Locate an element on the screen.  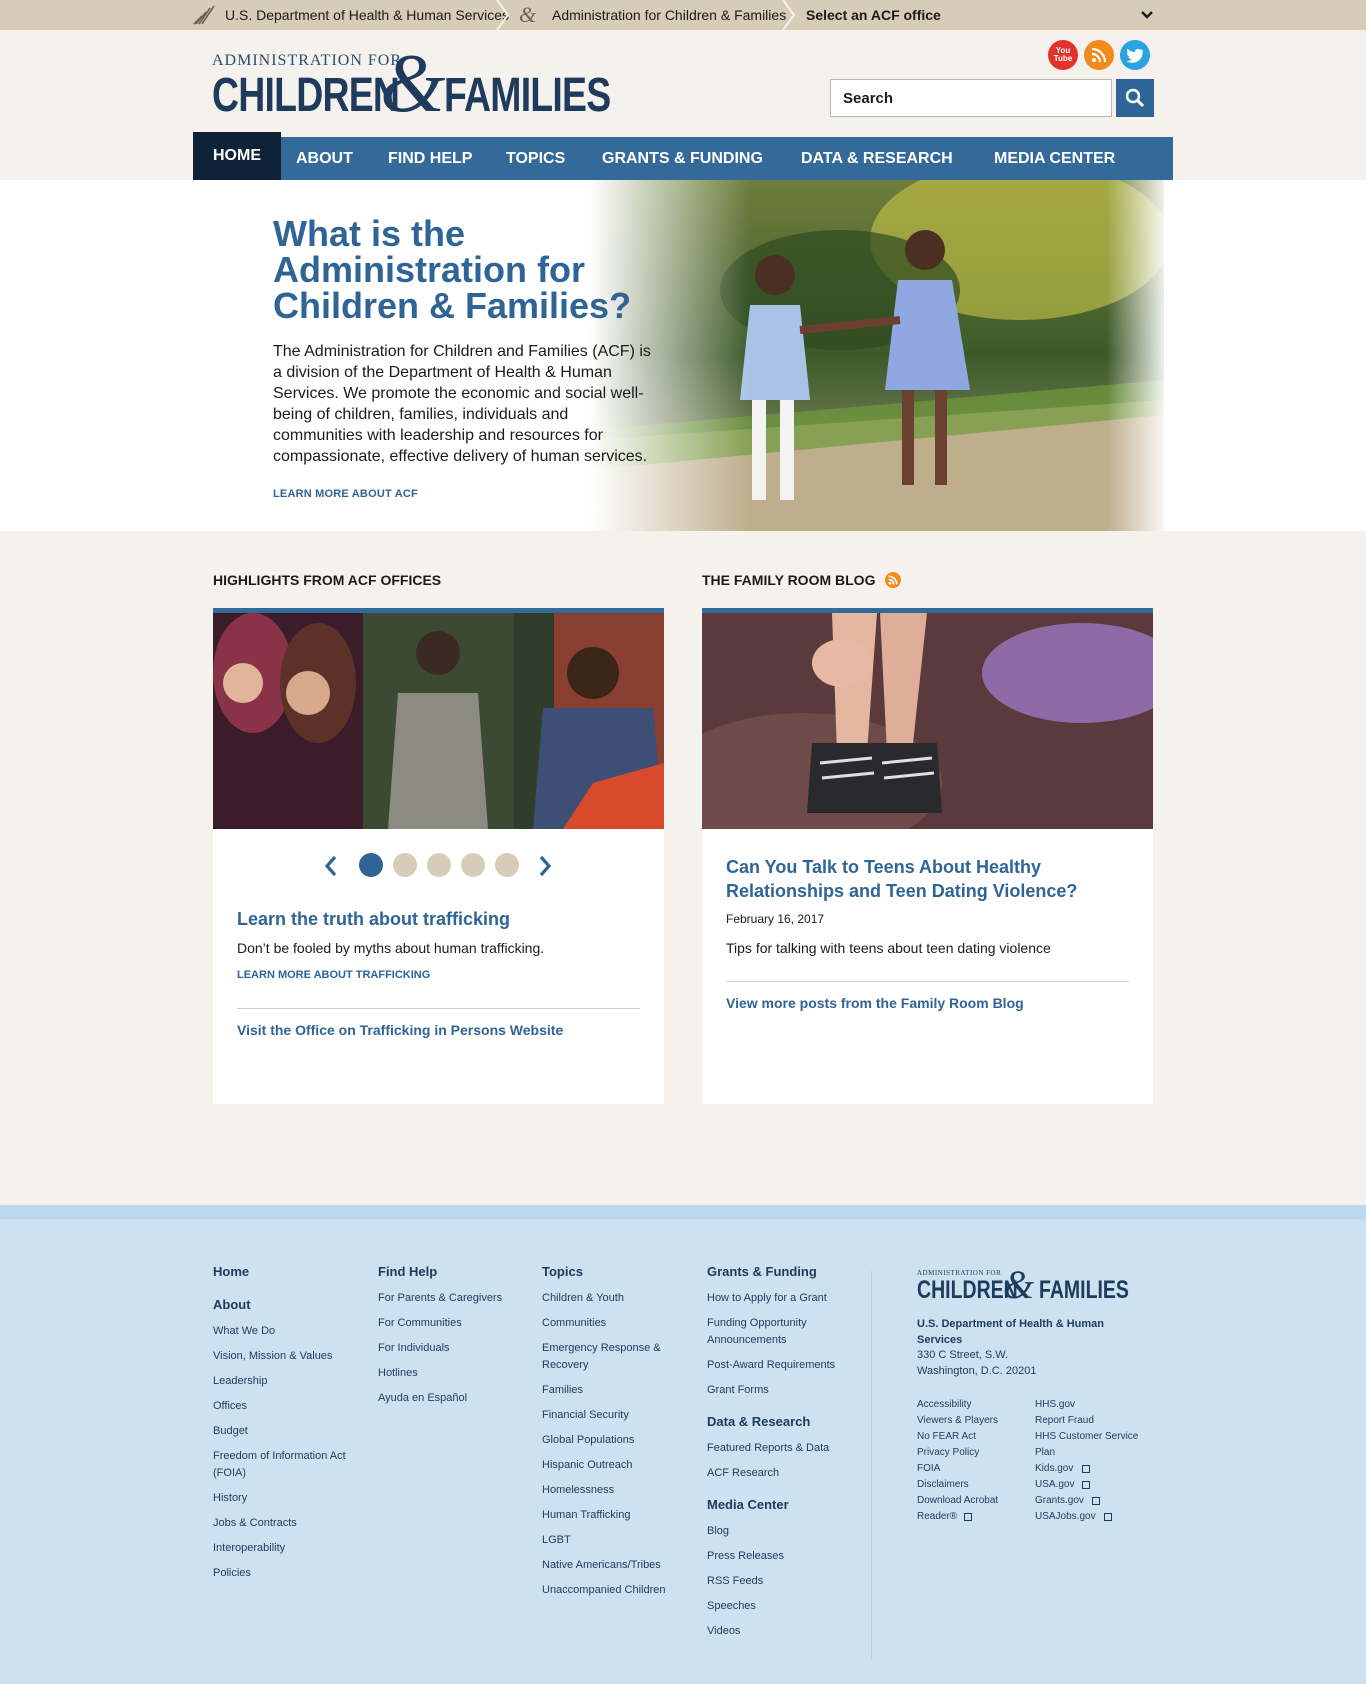
footer-link: Ayuda en Español is located at coordinates (422, 1398).